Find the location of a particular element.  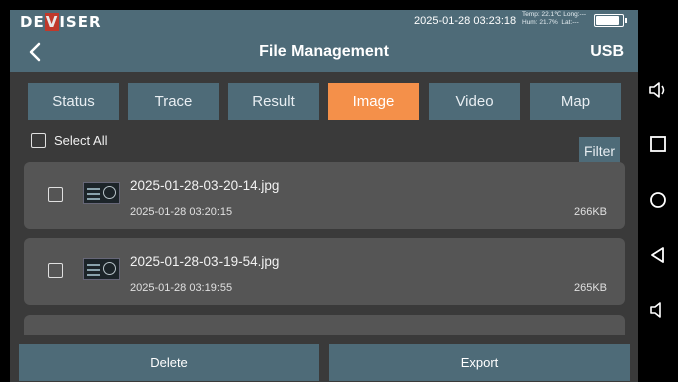

nav-back-button is located at coordinates (658, 255).